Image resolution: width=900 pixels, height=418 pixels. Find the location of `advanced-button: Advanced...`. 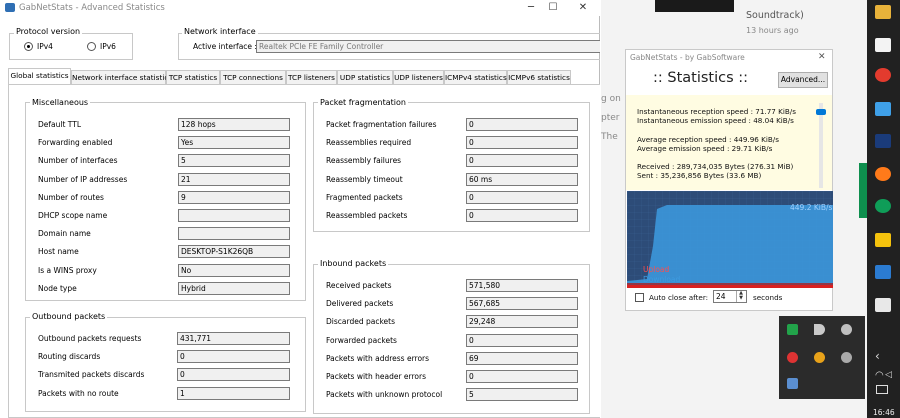

advanced-button: Advanced... is located at coordinates (803, 80).